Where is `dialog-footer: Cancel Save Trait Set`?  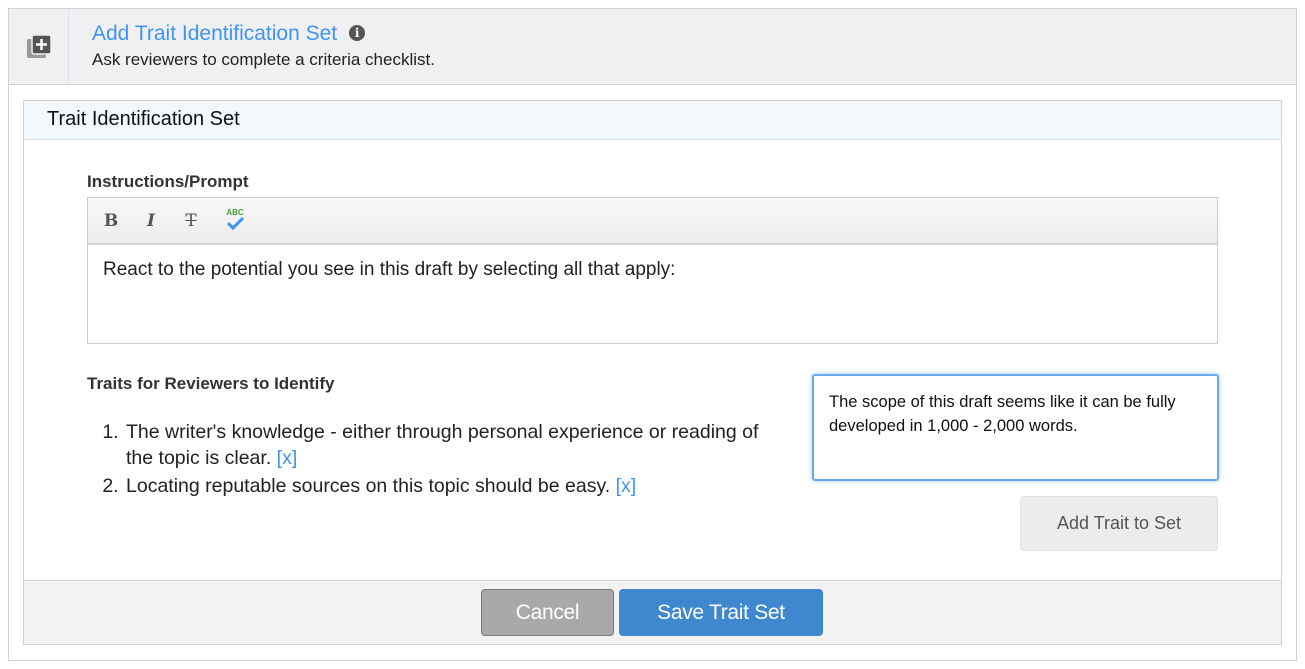 dialog-footer: Cancel Save Trait Set is located at coordinates (652, 612).